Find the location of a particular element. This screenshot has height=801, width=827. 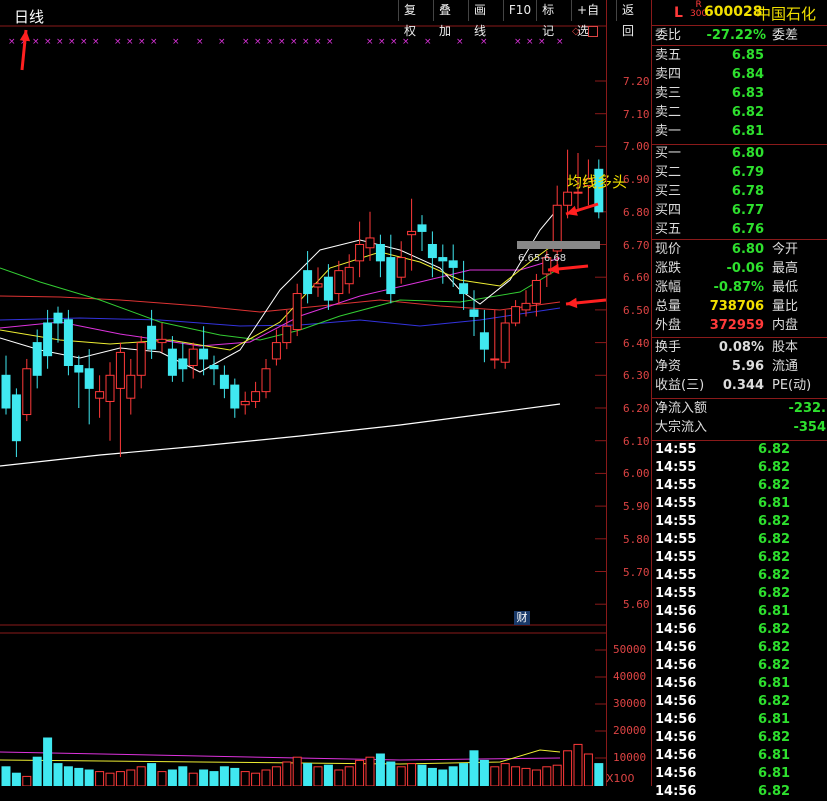

f10-button: F10 is located at coordinates (519, 10).